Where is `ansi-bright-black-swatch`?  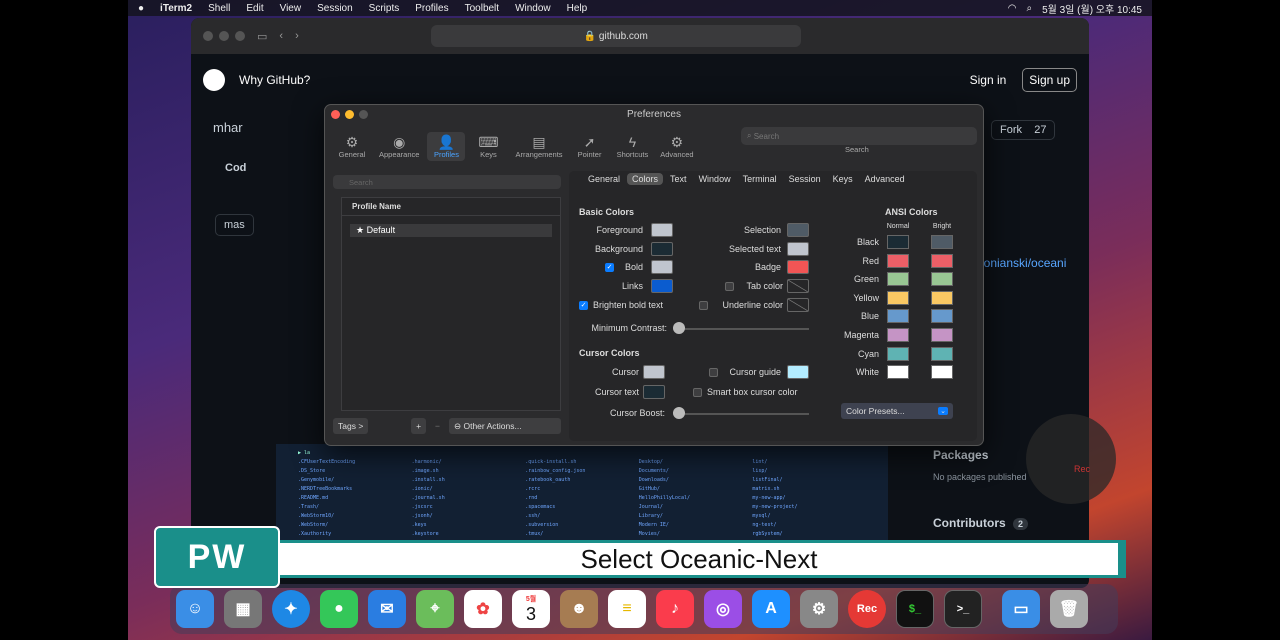 ansi-bright-black-swatch is located at coordinates (942, 242).